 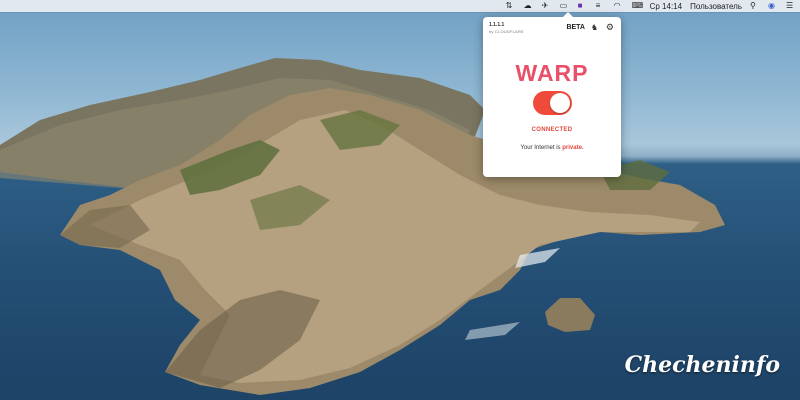 What do you see at coordinates (506, 31) in the screenshot?
I see `vendor-label: by CLOUDFLARE` at bounding box center [506, 31].